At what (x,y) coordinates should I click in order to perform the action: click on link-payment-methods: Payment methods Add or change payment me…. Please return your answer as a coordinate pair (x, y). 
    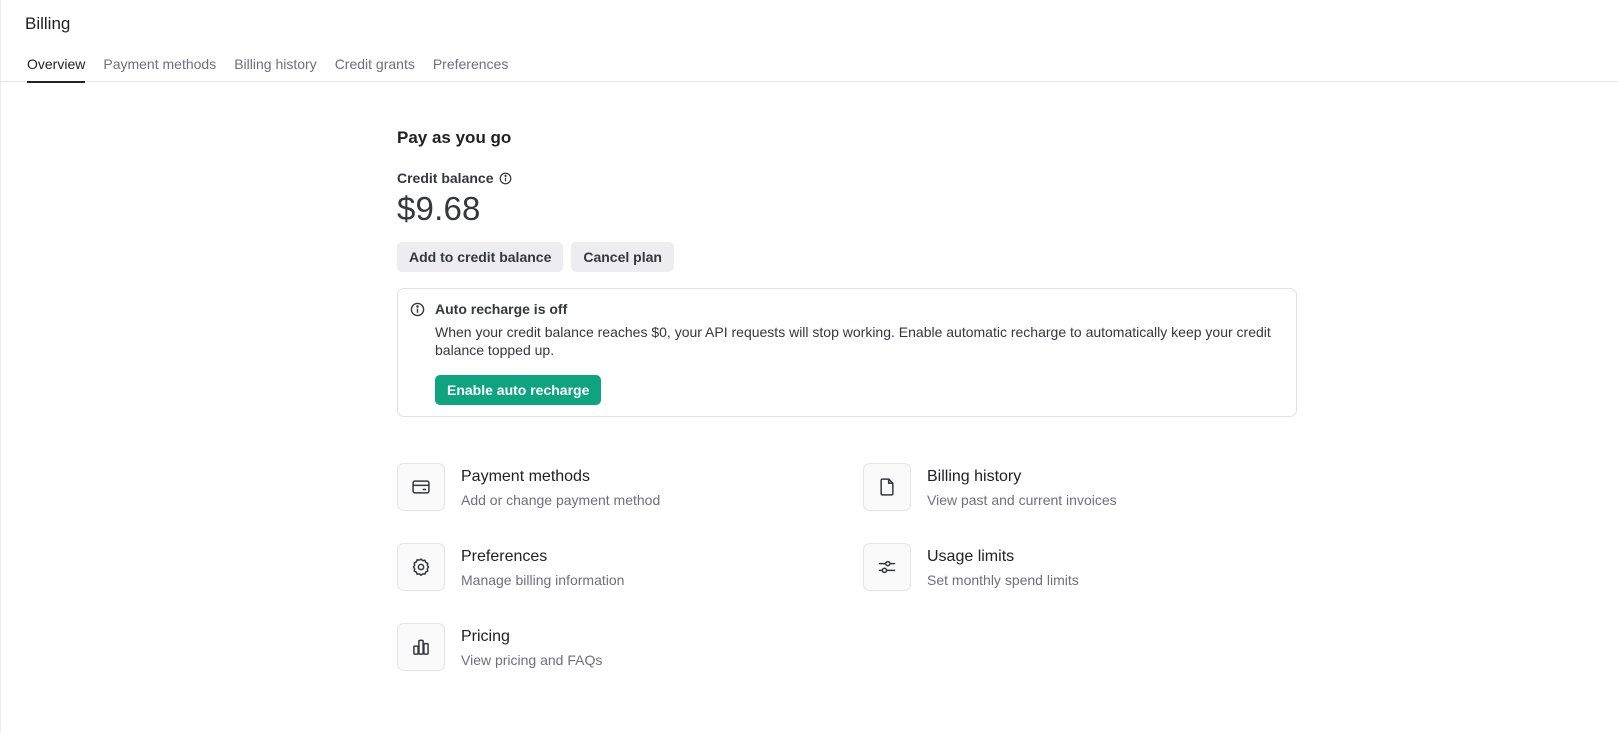
    Looking at the image, I should click on (630, 487).